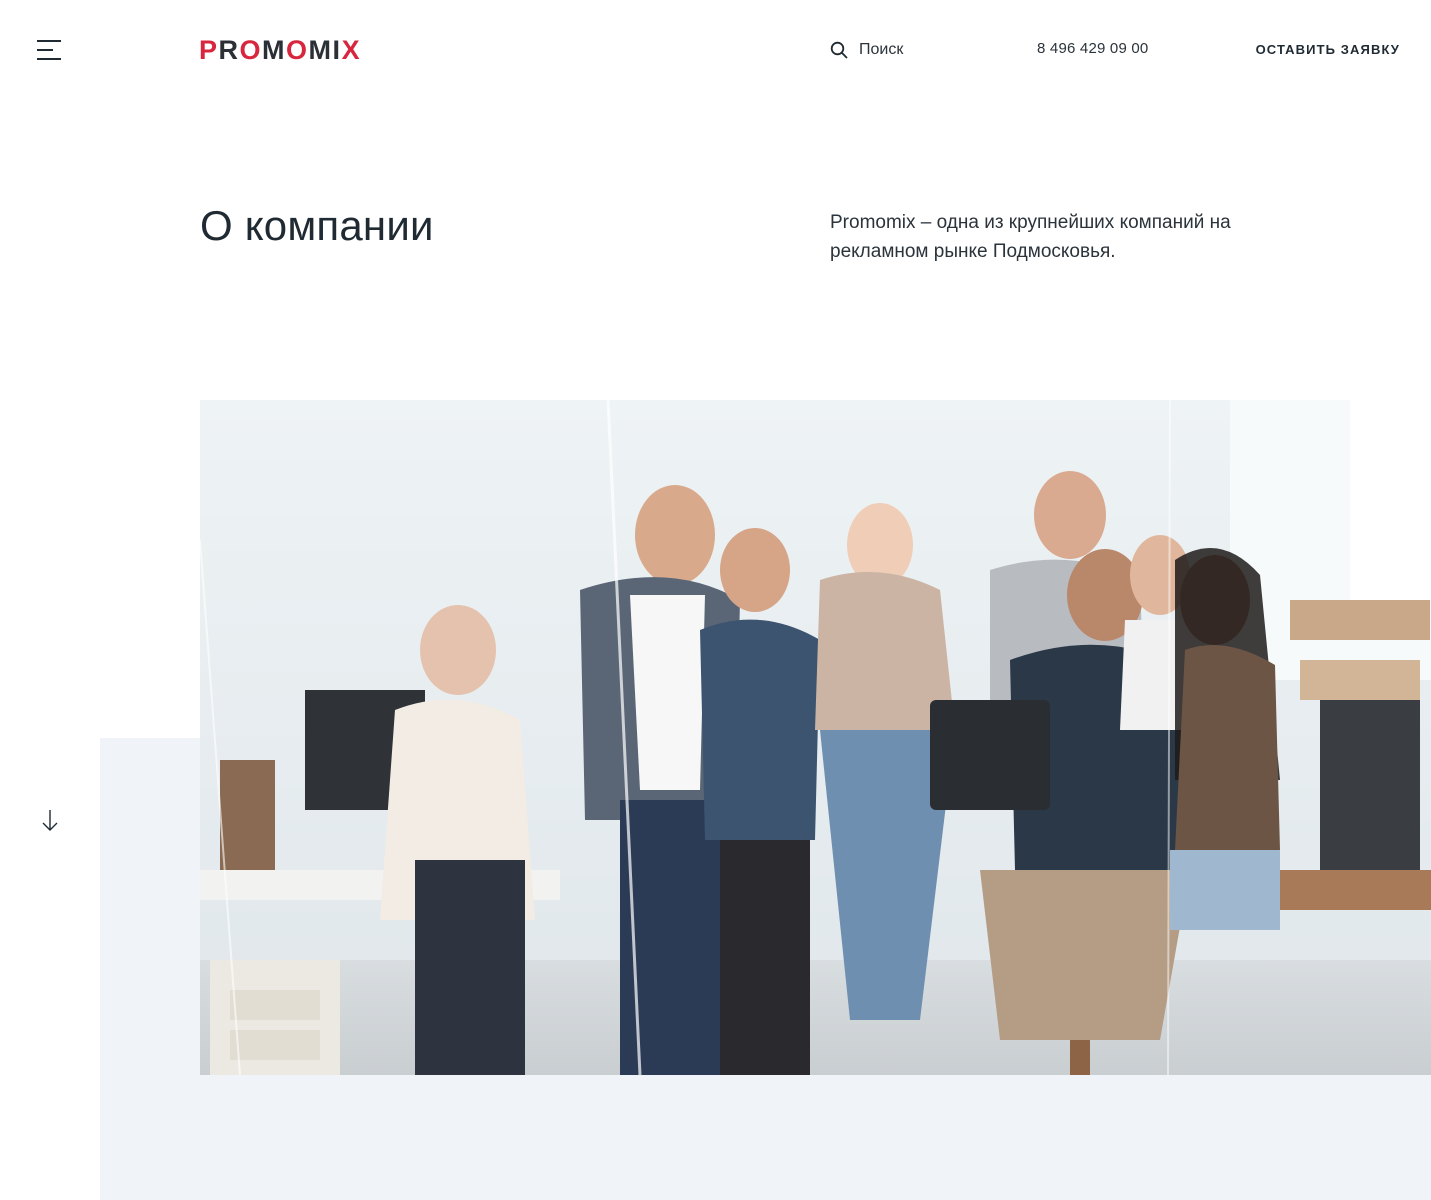 The height and width of the screenshot is (1200, 1431). Describe the element at coordinates (1328, 49) in the screenshot. I see `request-button: ОСТАВИТЬ ЗАЯВКУ` at that location.